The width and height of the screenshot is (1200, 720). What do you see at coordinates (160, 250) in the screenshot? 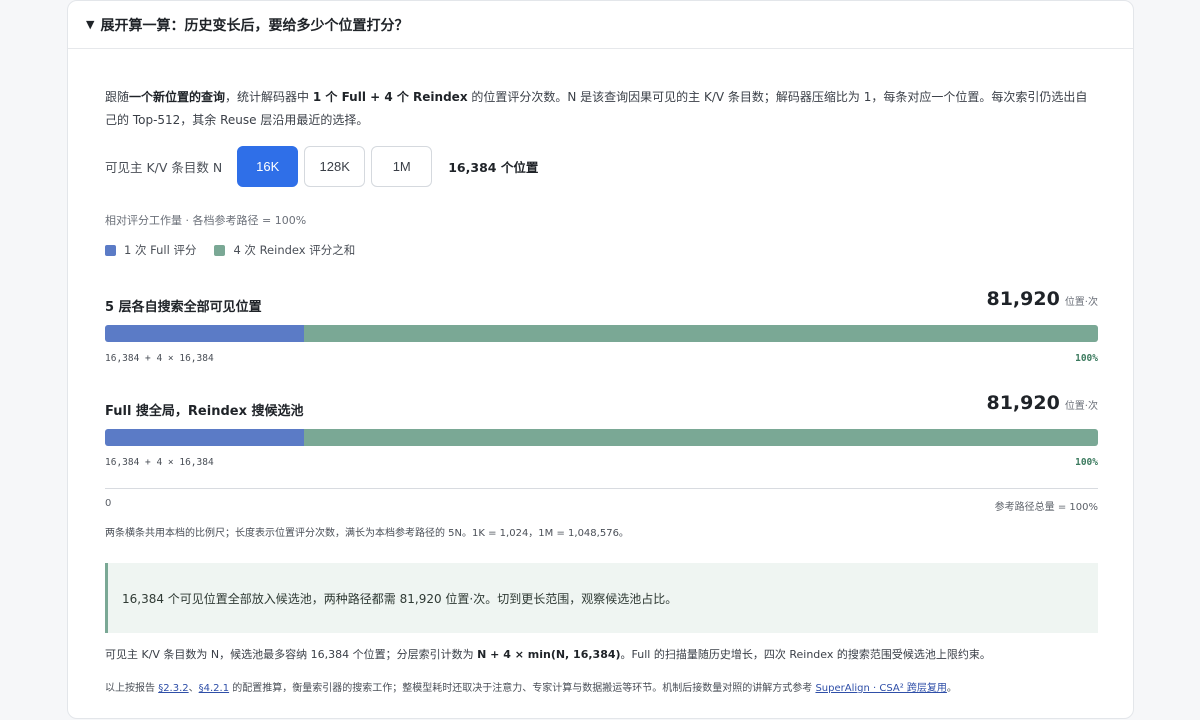
I see `legend-label-full: 1 次 Full 评分` at bounding box center [160, 250].